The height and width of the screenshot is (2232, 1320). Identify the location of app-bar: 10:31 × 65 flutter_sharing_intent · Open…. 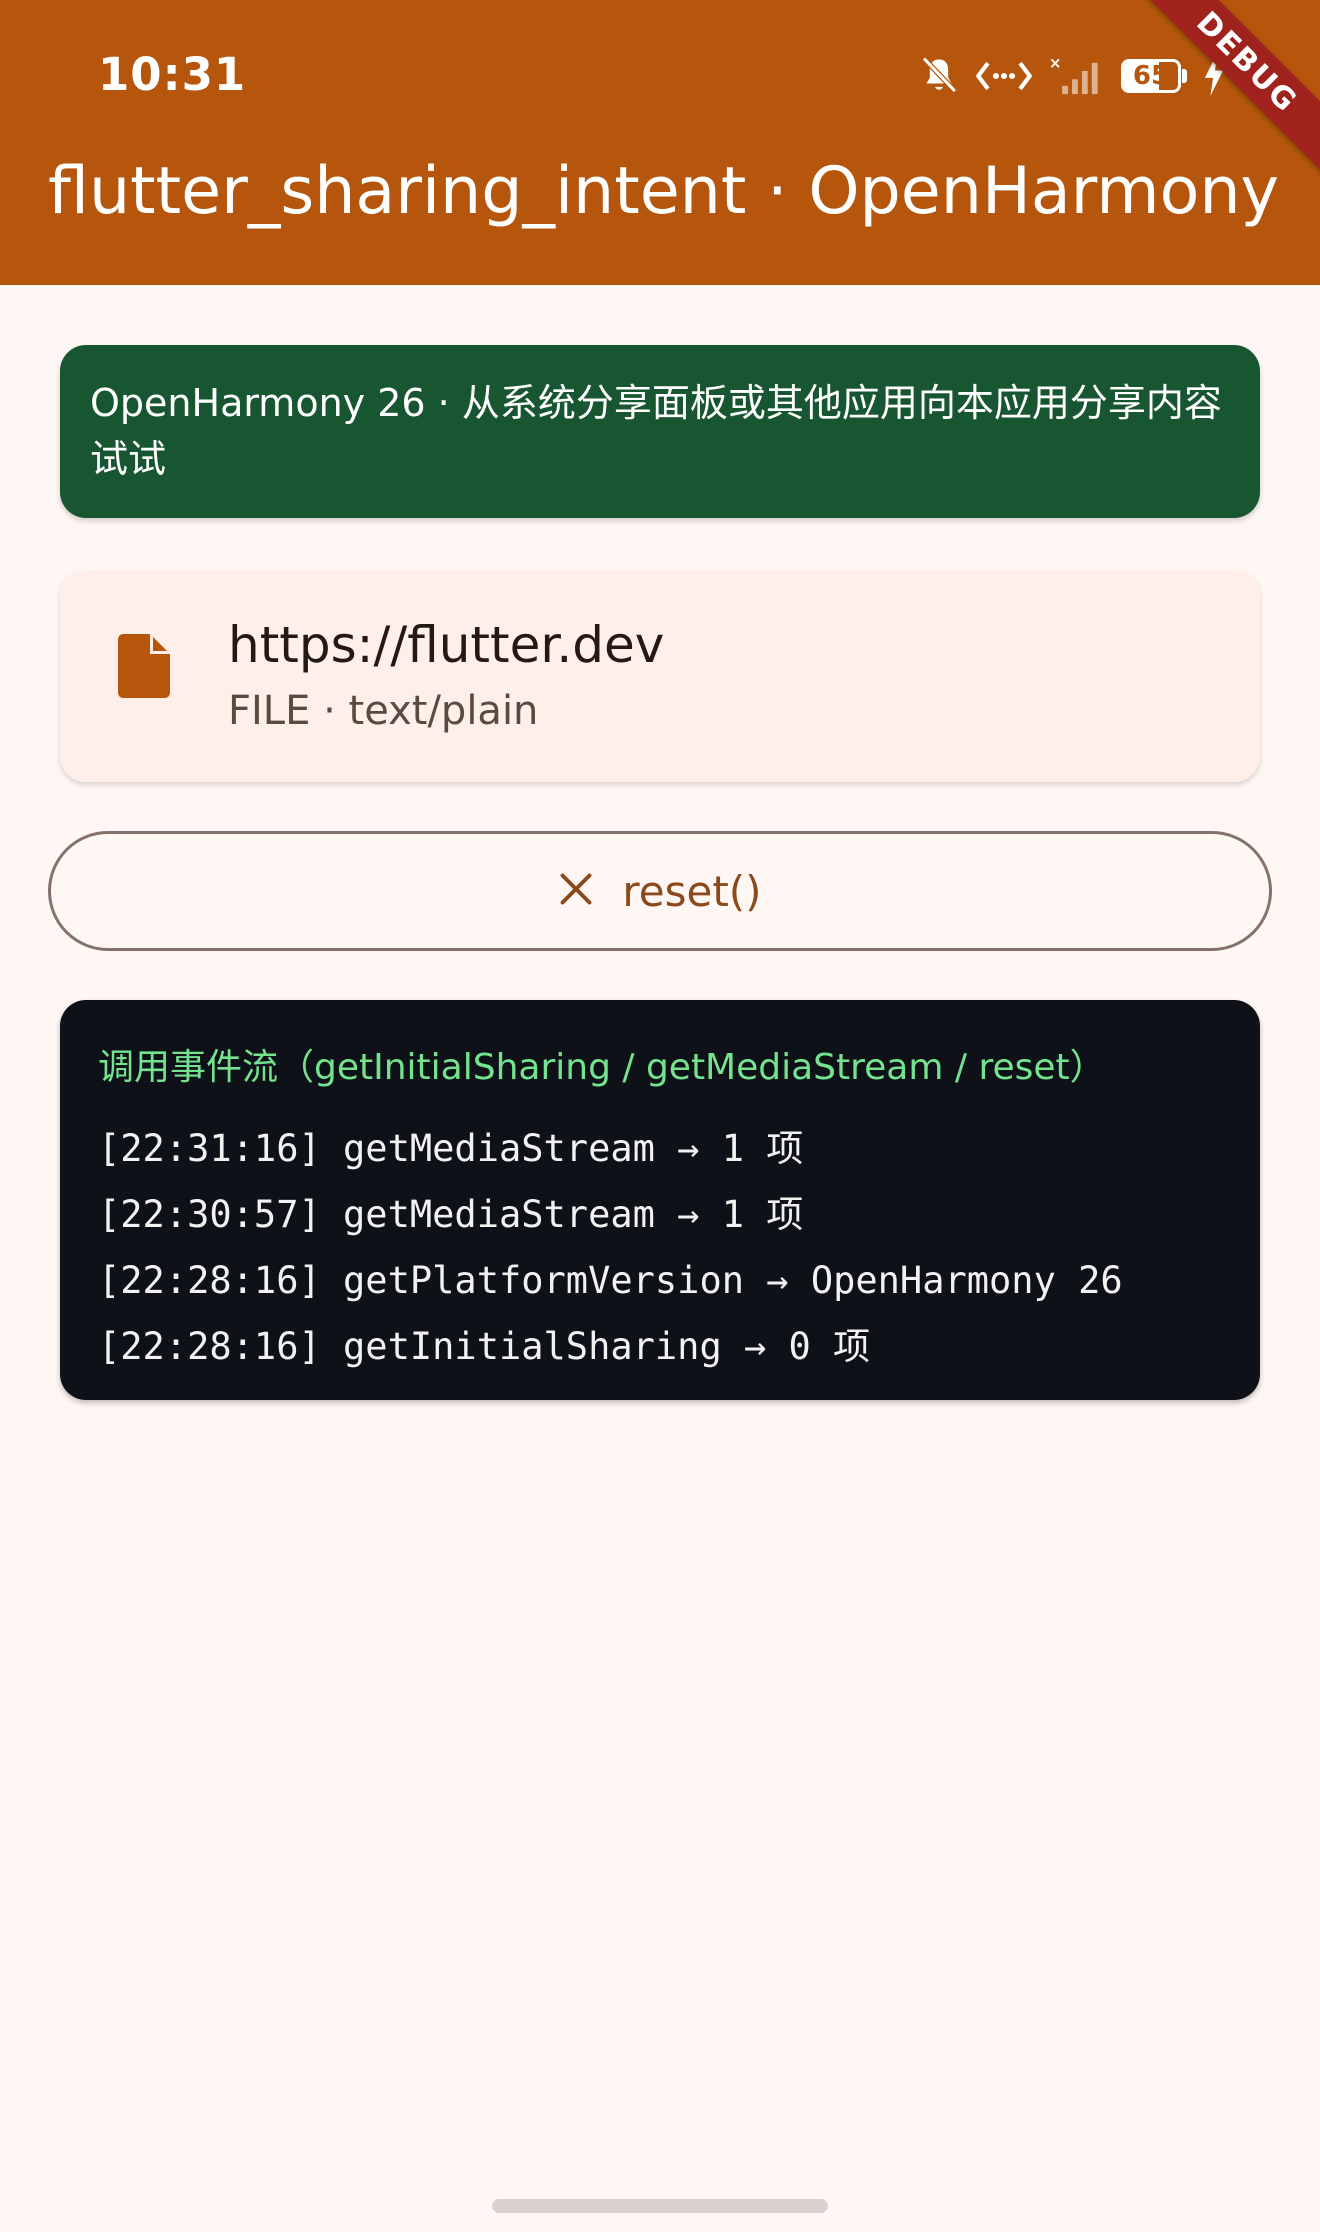
(660, 142).